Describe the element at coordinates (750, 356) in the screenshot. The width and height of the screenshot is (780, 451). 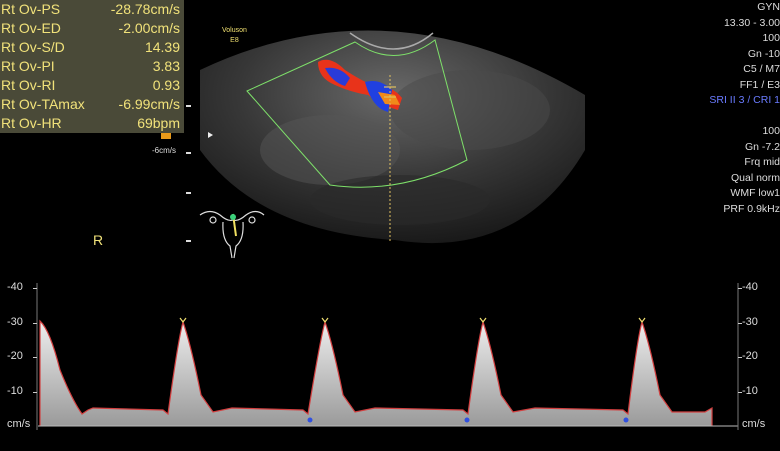
I see `velocity-axis-label-right: -20` at that location.